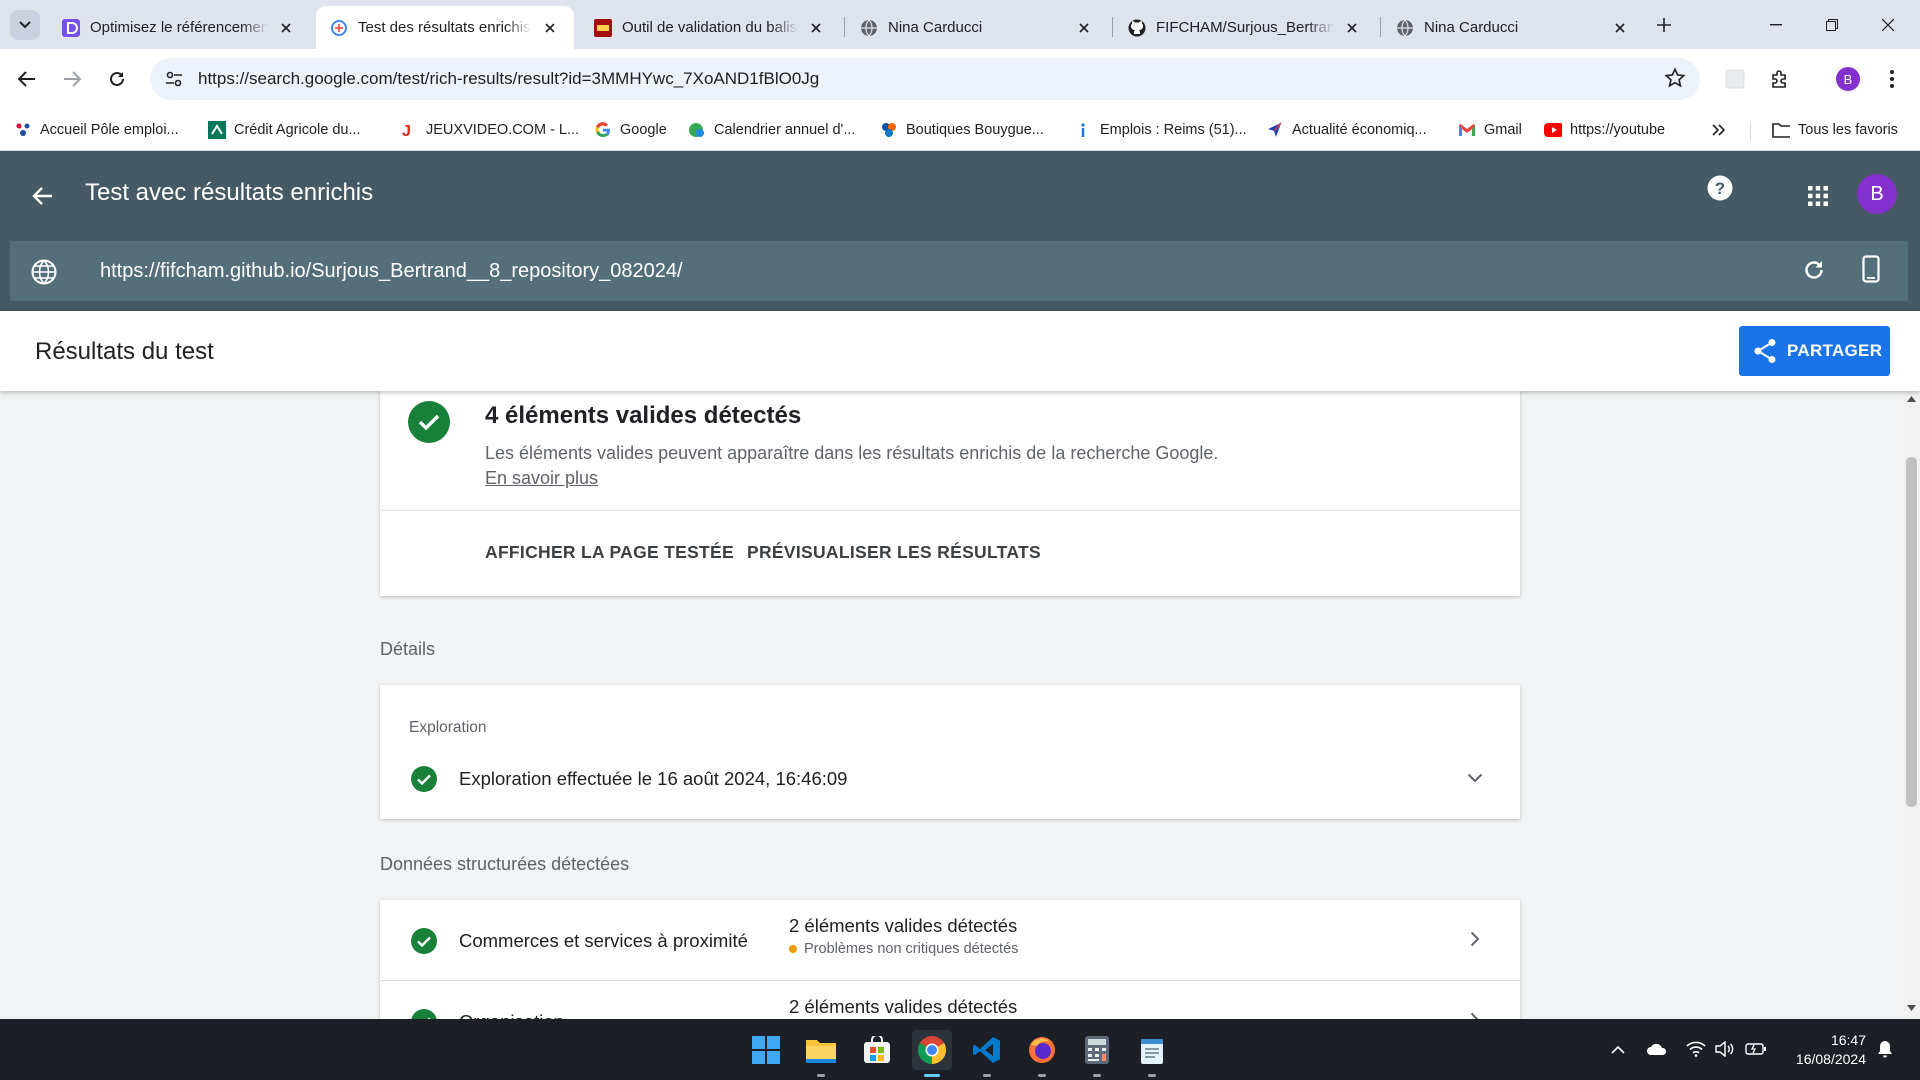  I want to click on microsoft-store-icon, so click(877, 1050).